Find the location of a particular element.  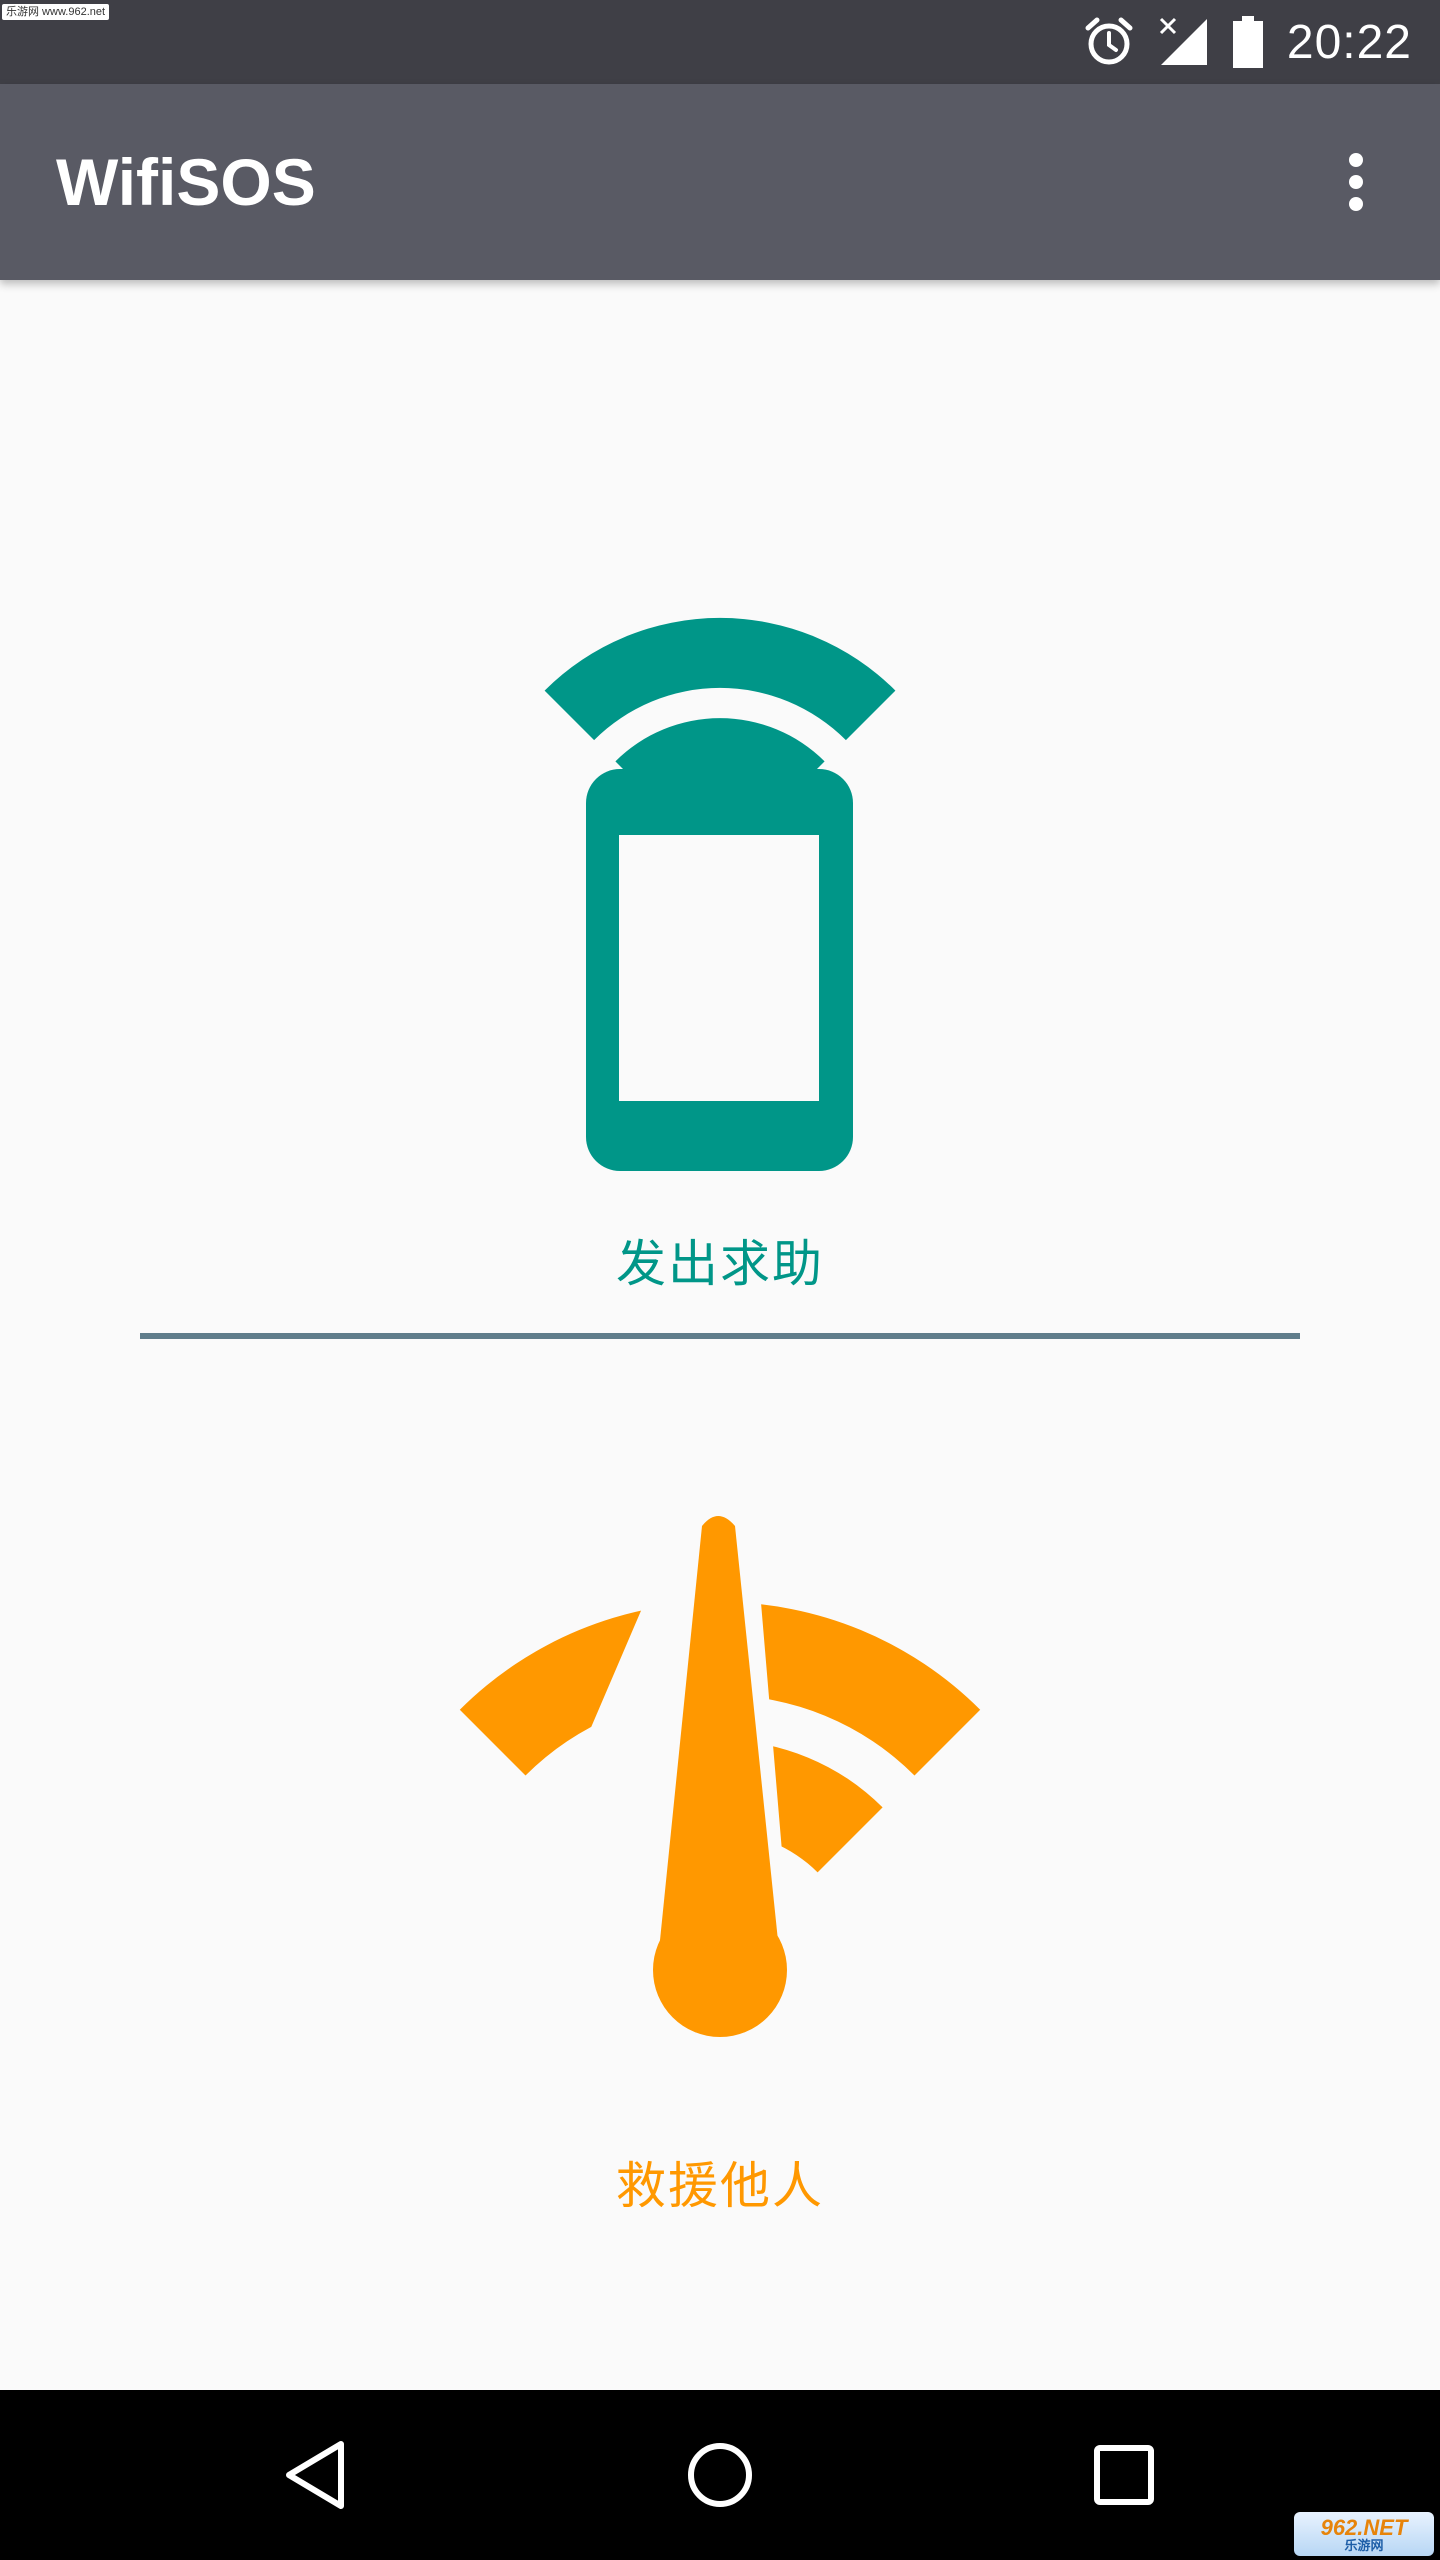

overflow-menu-button is located at coordinates (1356, 182).